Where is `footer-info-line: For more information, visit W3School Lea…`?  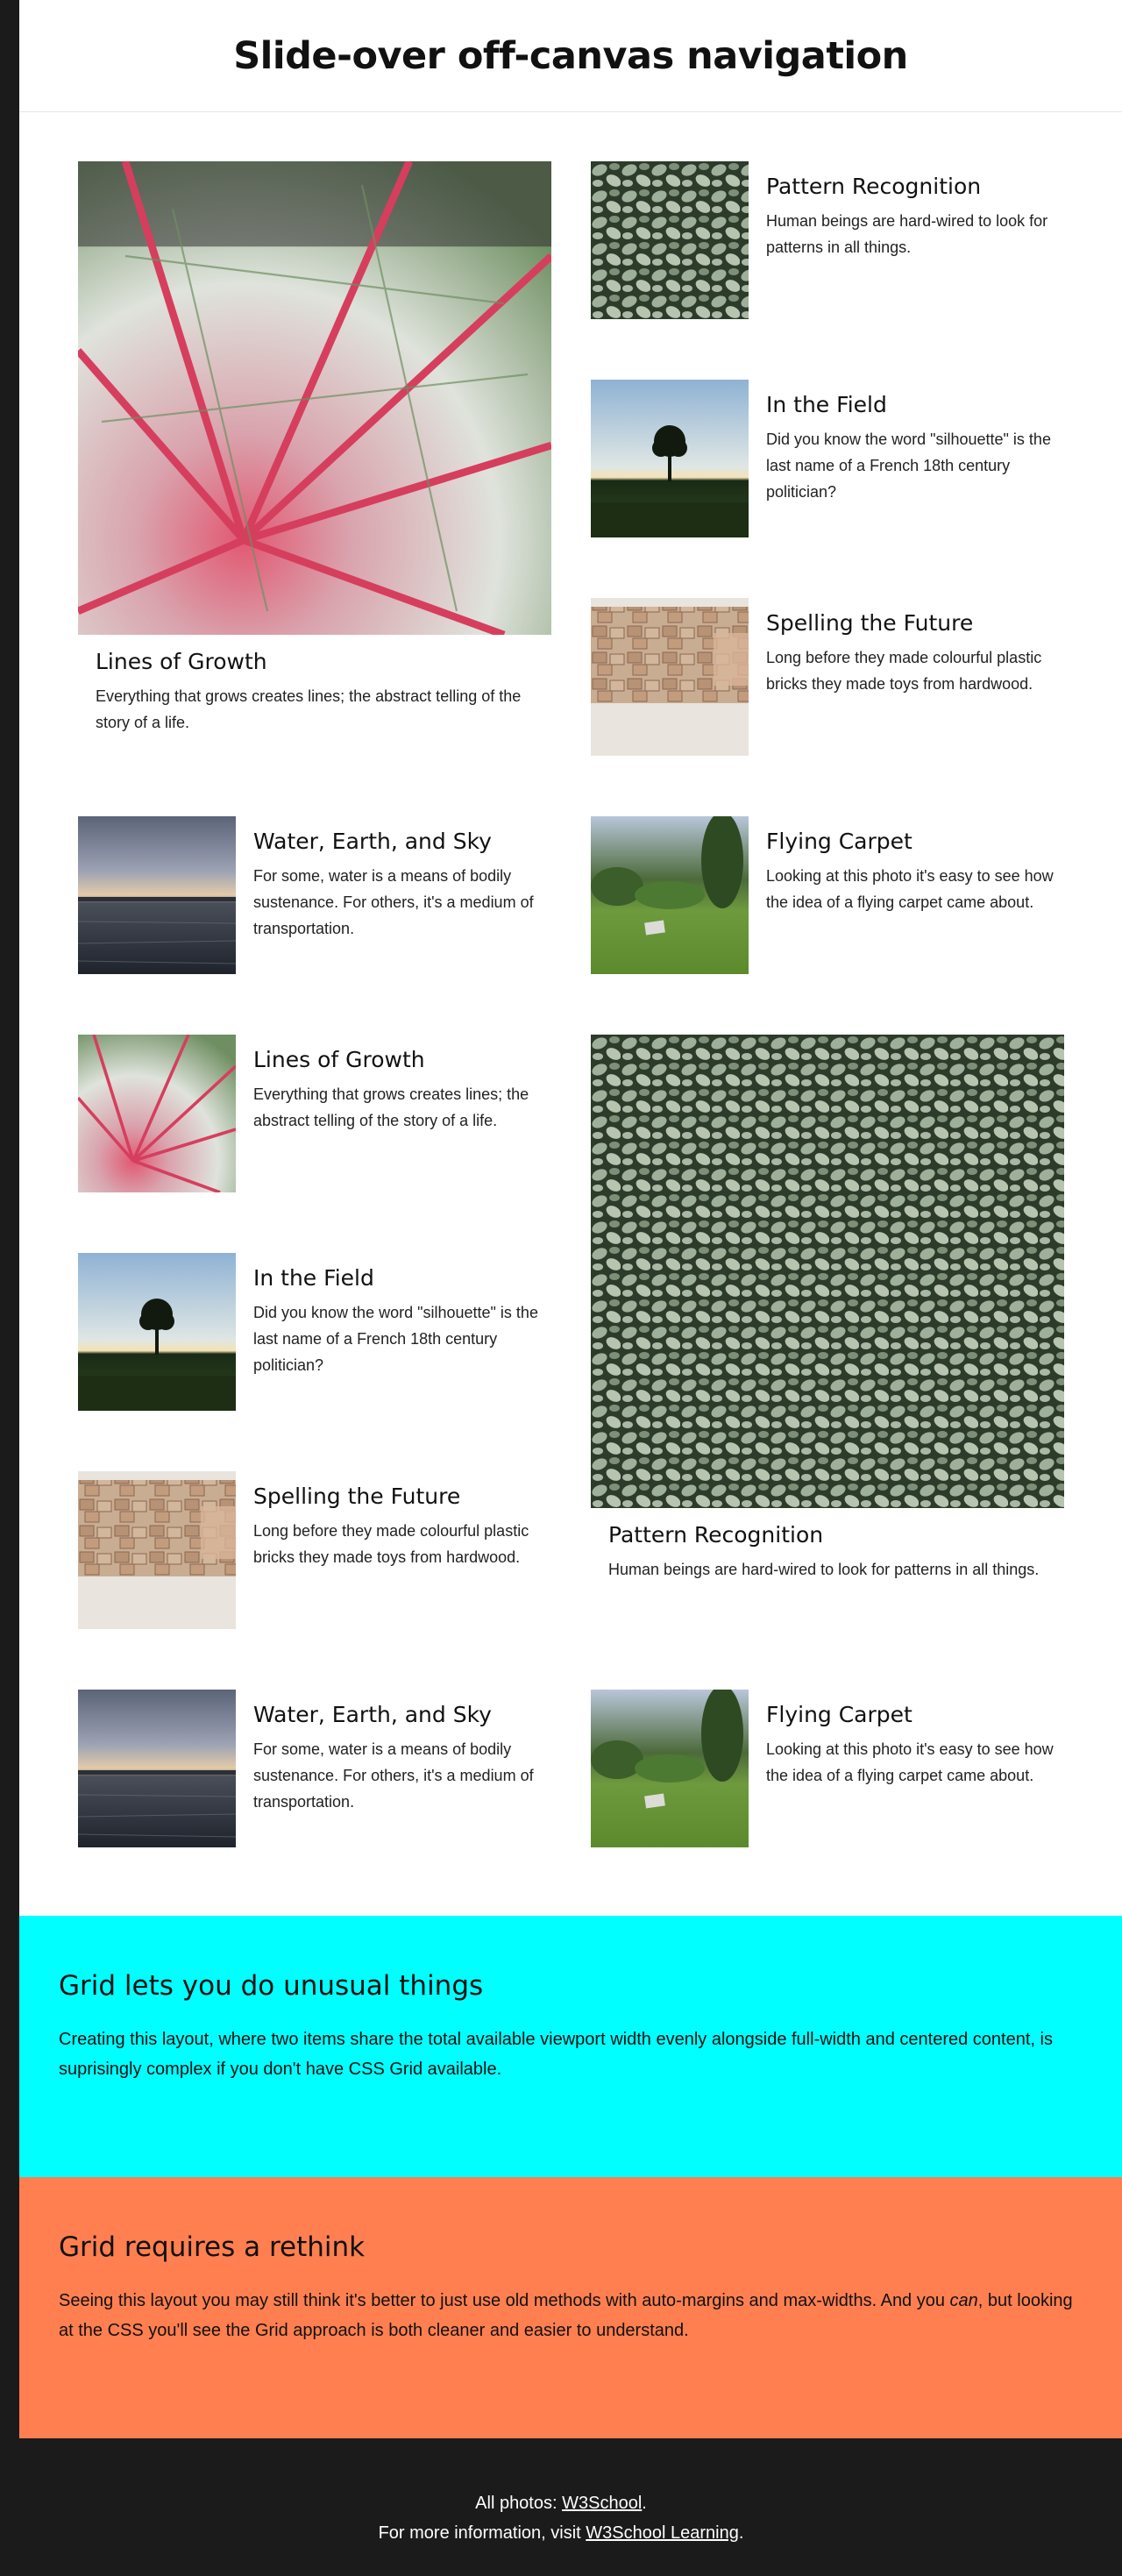 footer-info-line: For more information, visit W3School Lea… is located at coordinates (561, 2533).